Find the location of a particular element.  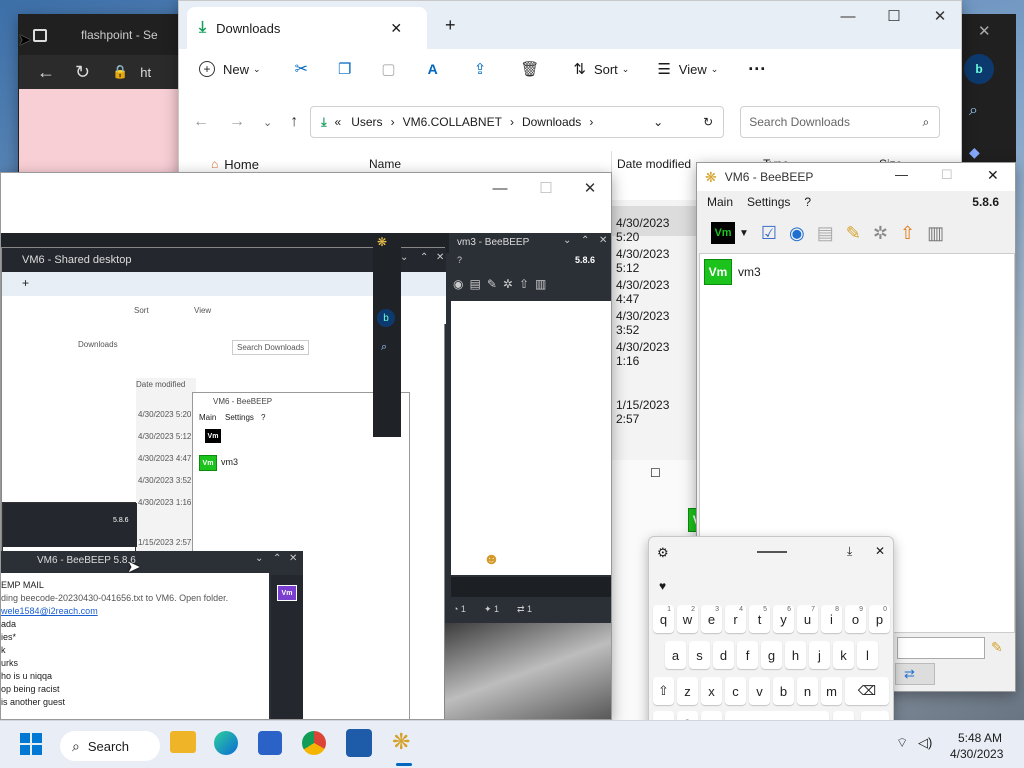

app-icon is located at coordinates (359, 743).